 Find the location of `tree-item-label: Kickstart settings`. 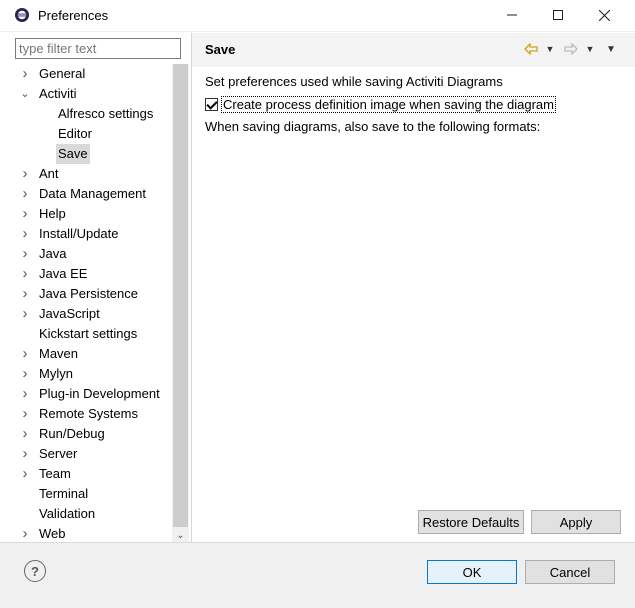

tree-item-label: Kickstart settings is located at coordinates (88, 334).